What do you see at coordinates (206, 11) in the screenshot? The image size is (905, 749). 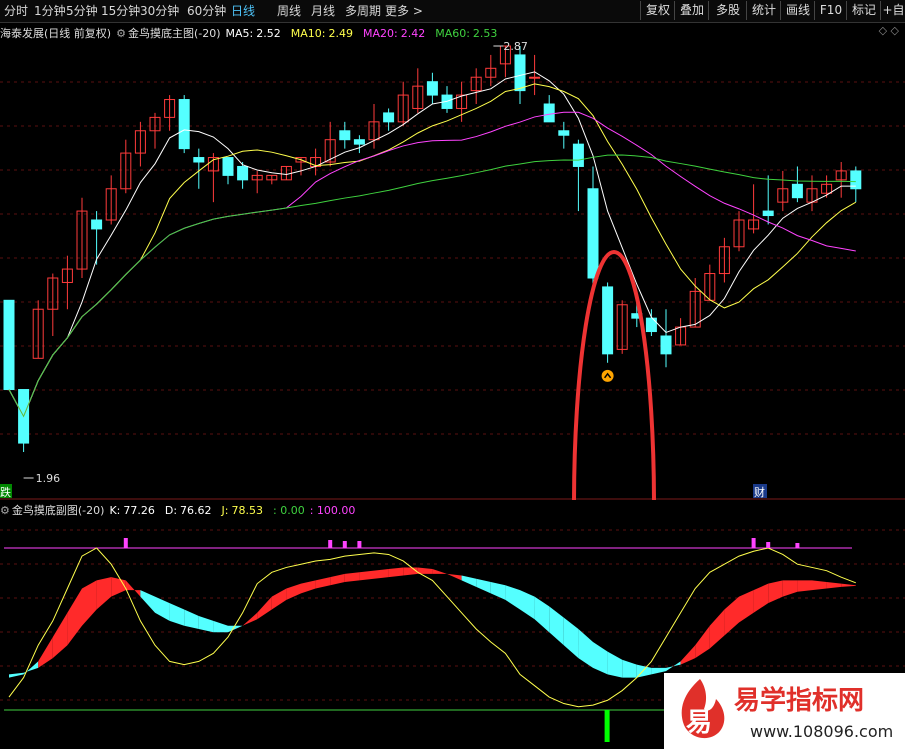 I see `period-tab-5: 60分钟` at bounding box center [206, 11].